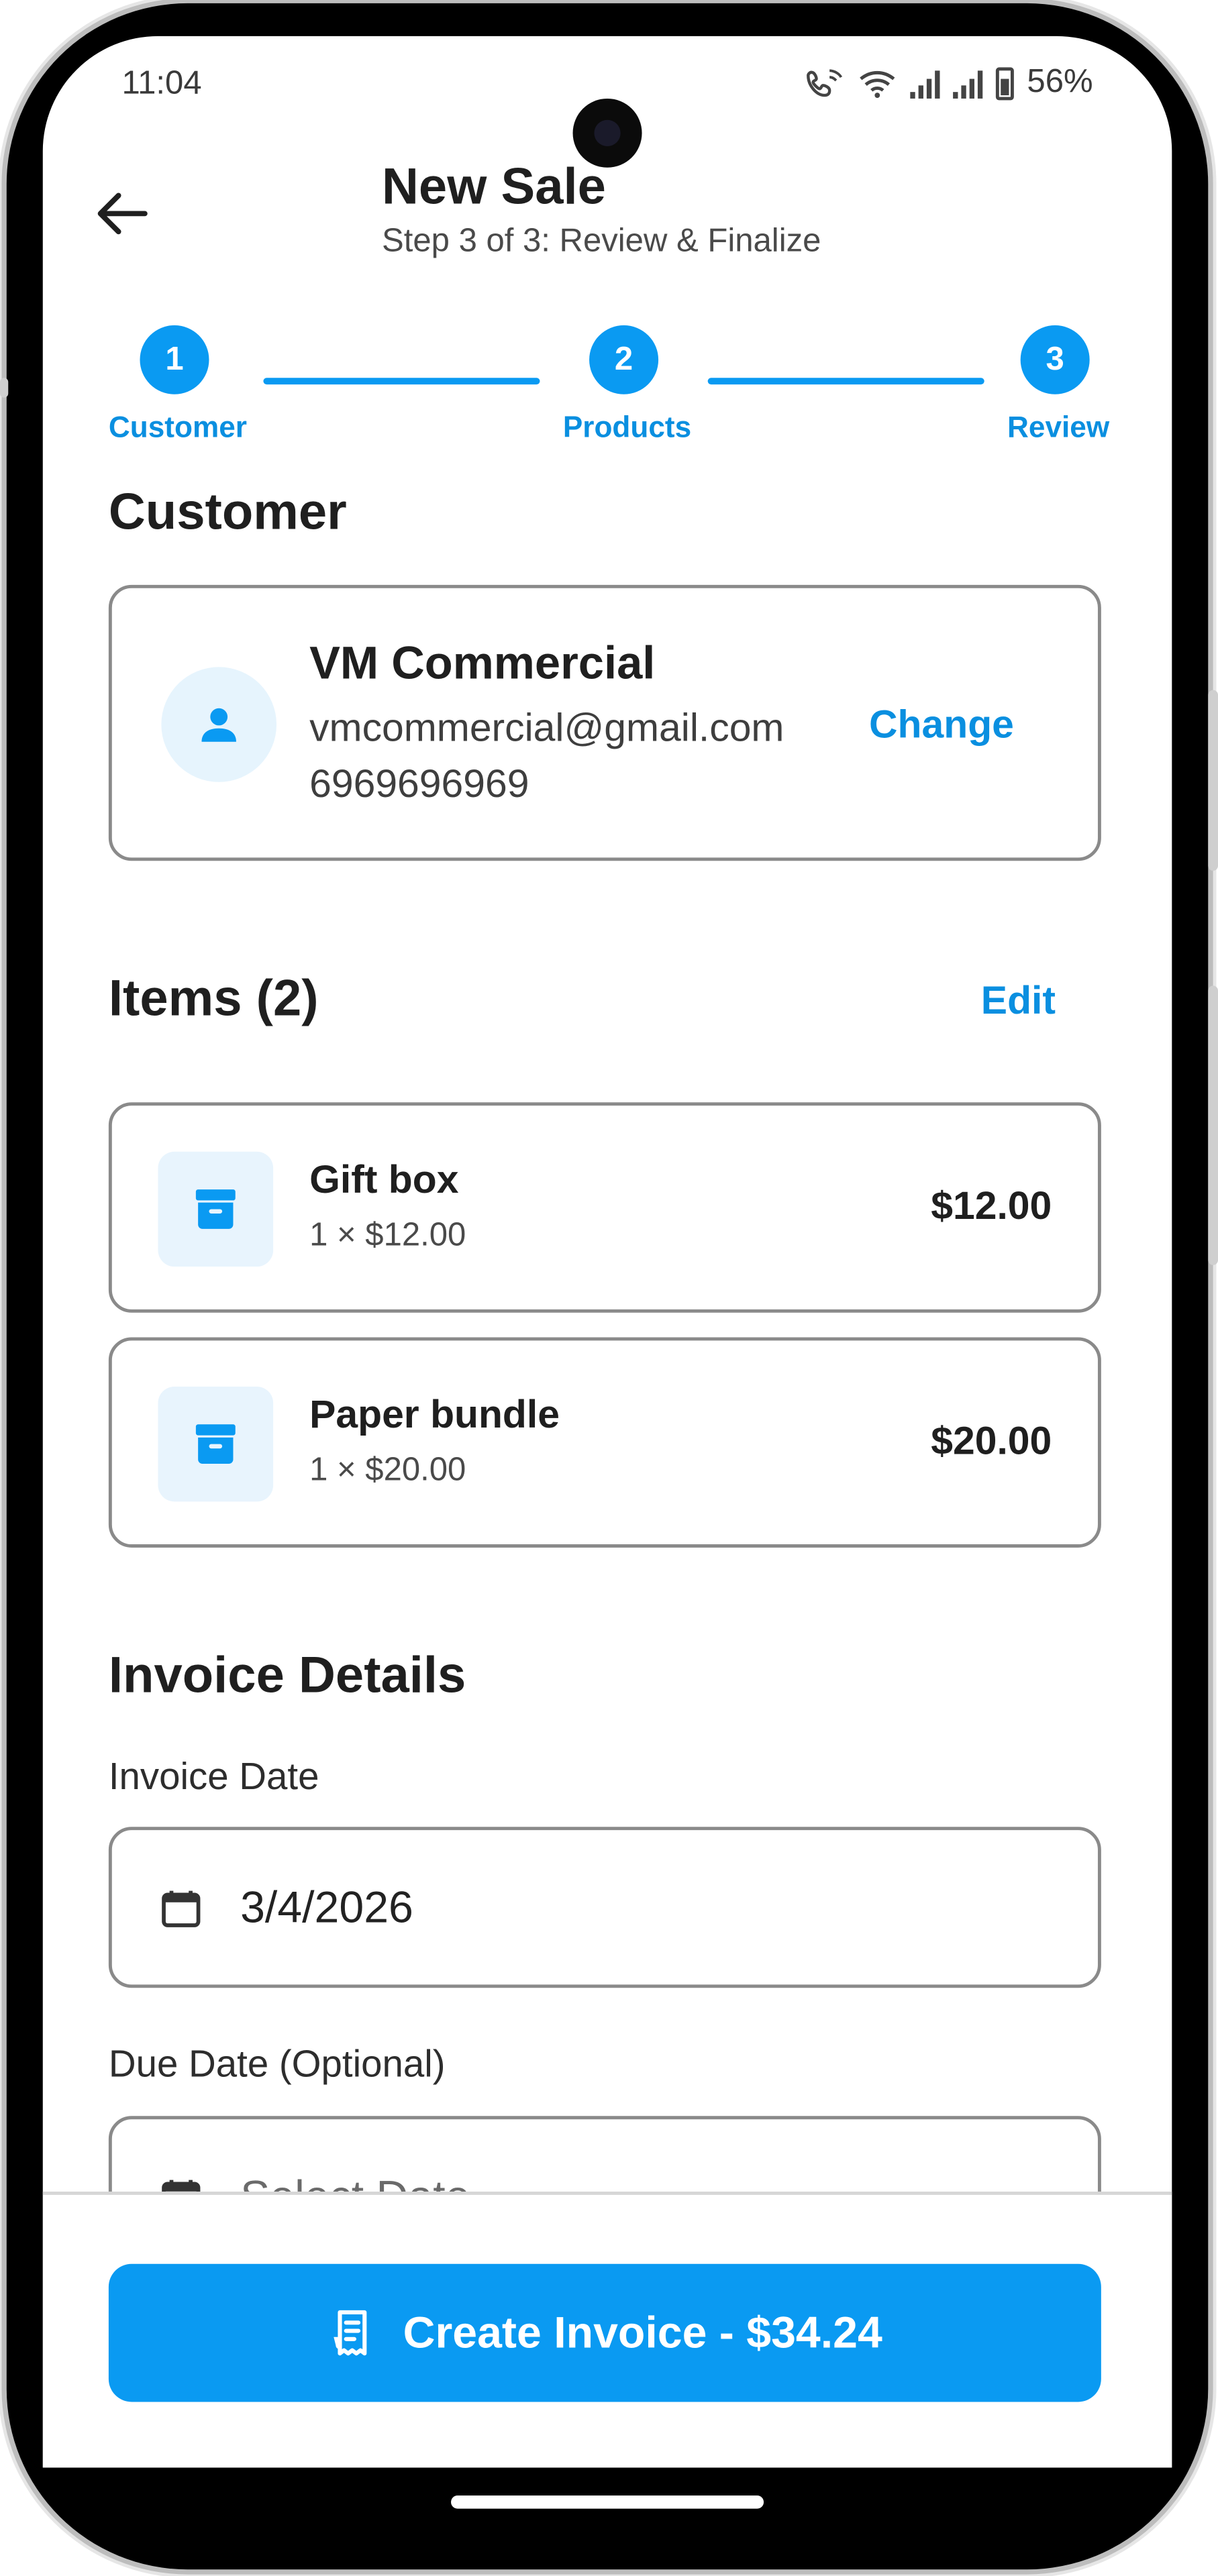  I want to click on battery-percent: 56%, so click(1060, 82).